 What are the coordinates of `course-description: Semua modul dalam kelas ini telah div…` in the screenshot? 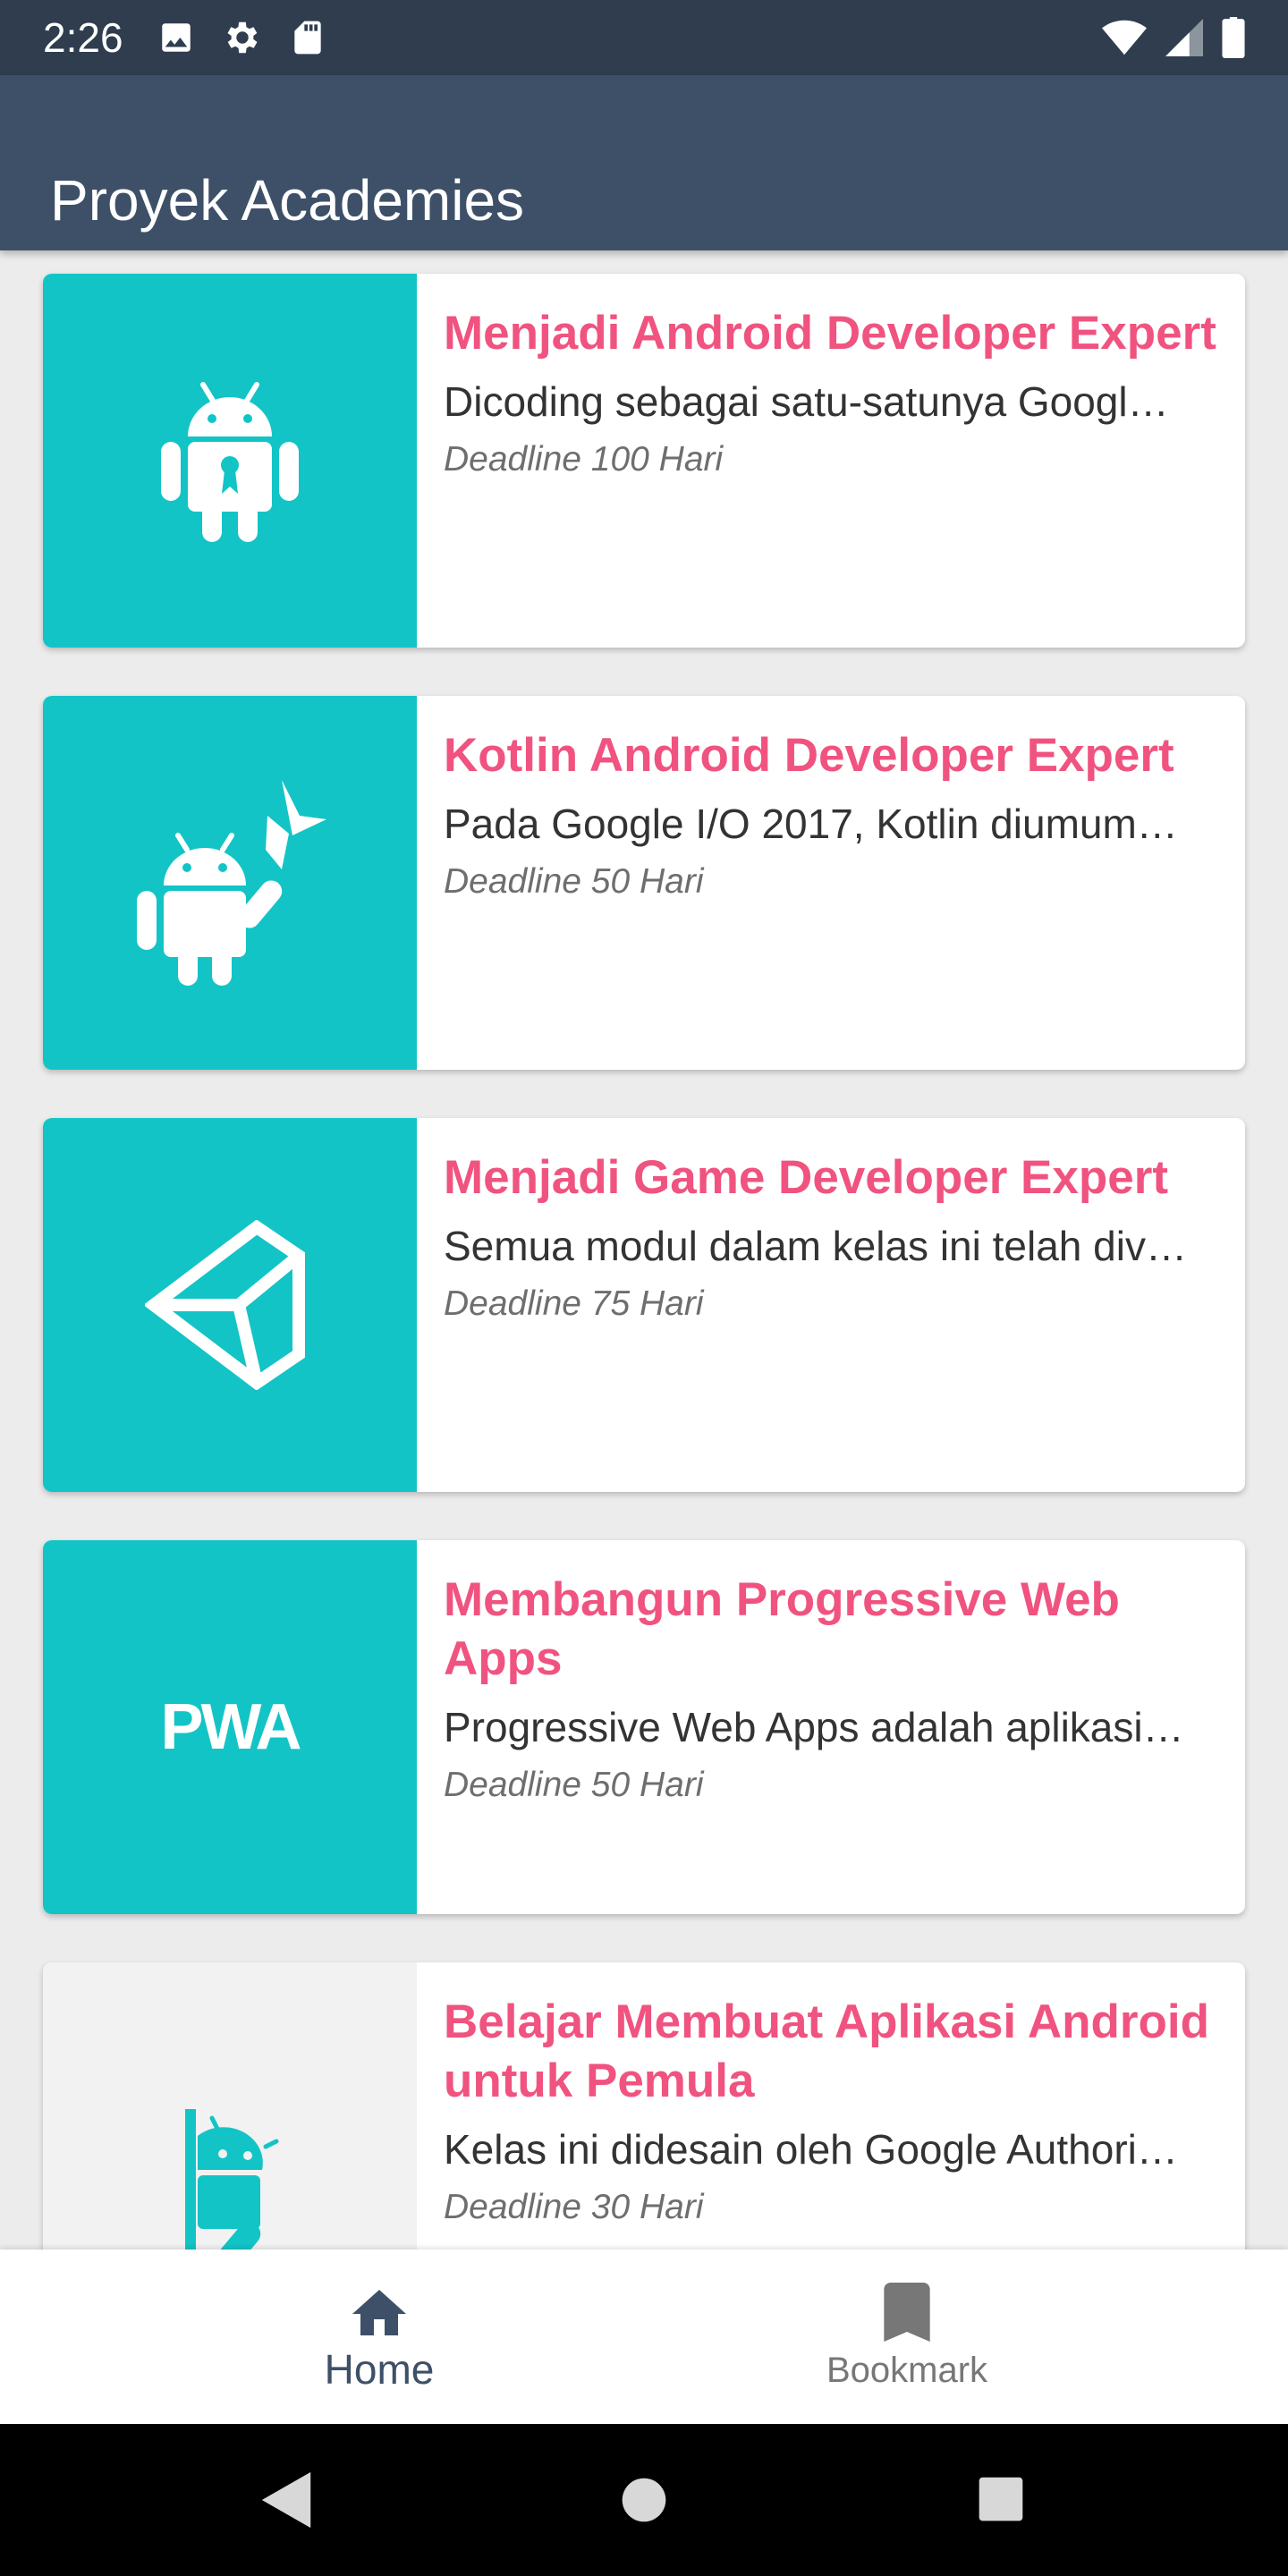 It's located at (815, 1246).